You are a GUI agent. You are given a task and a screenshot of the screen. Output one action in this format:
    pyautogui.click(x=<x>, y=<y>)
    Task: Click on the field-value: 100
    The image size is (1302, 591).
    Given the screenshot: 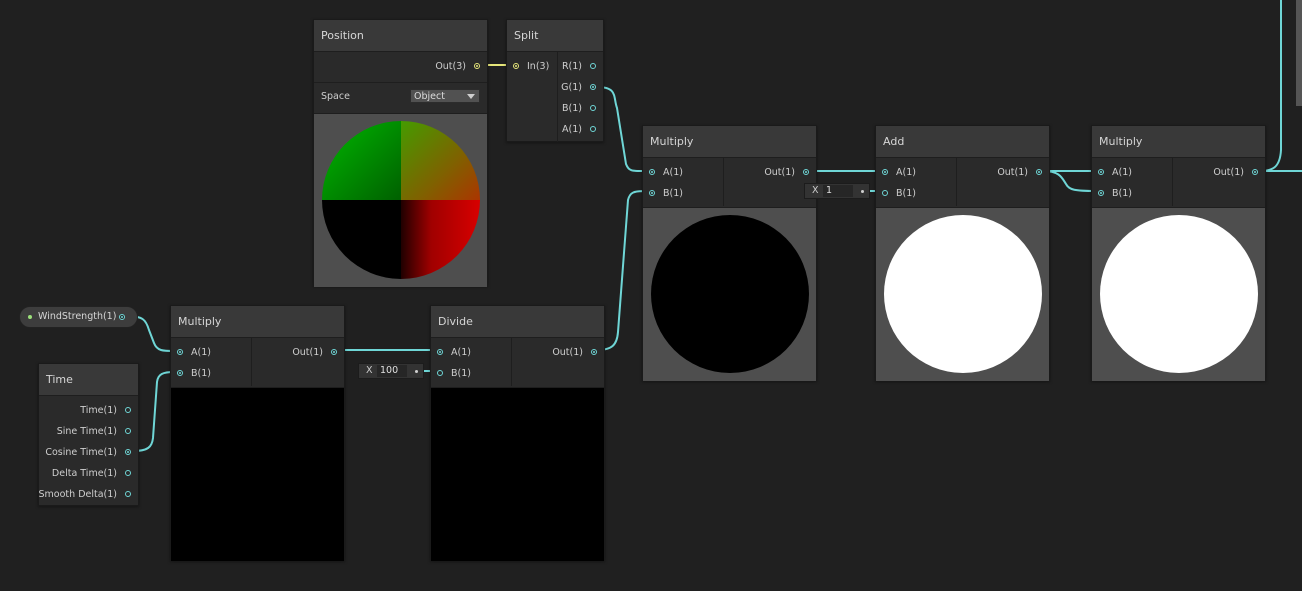 What is the action you would take?
    pyautogui.click(x=392, y=371)
    